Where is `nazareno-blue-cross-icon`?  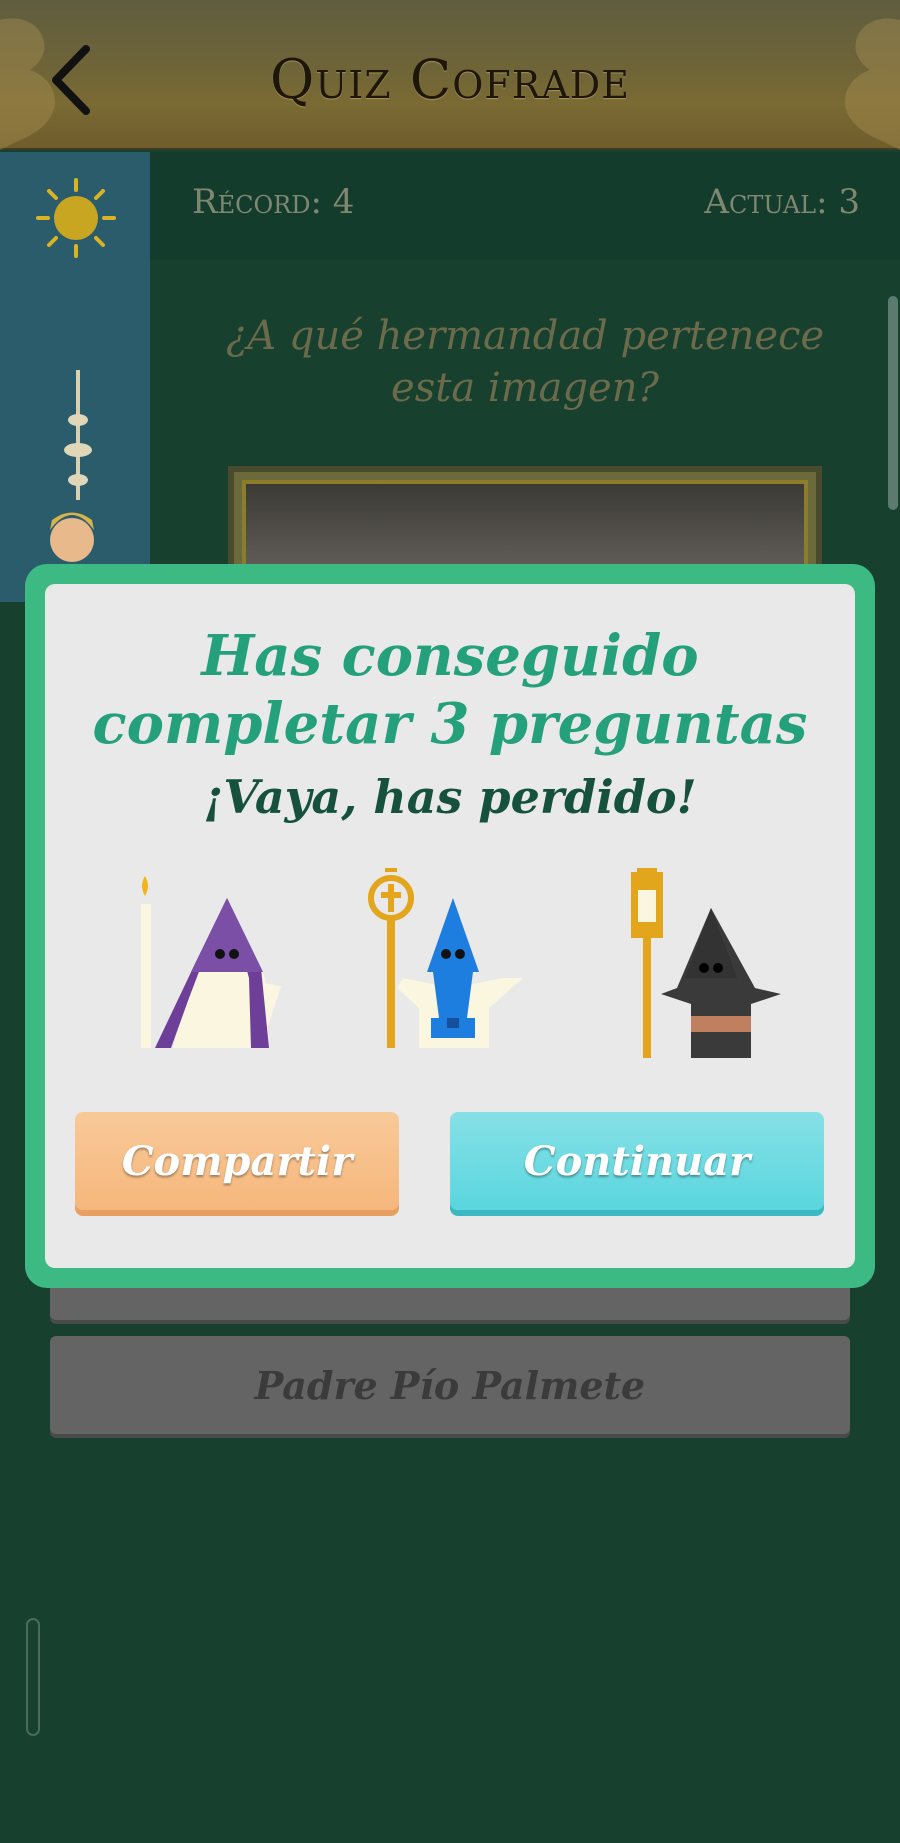 nazareno-blue-cross-icon is located at coordinates (445, 958).